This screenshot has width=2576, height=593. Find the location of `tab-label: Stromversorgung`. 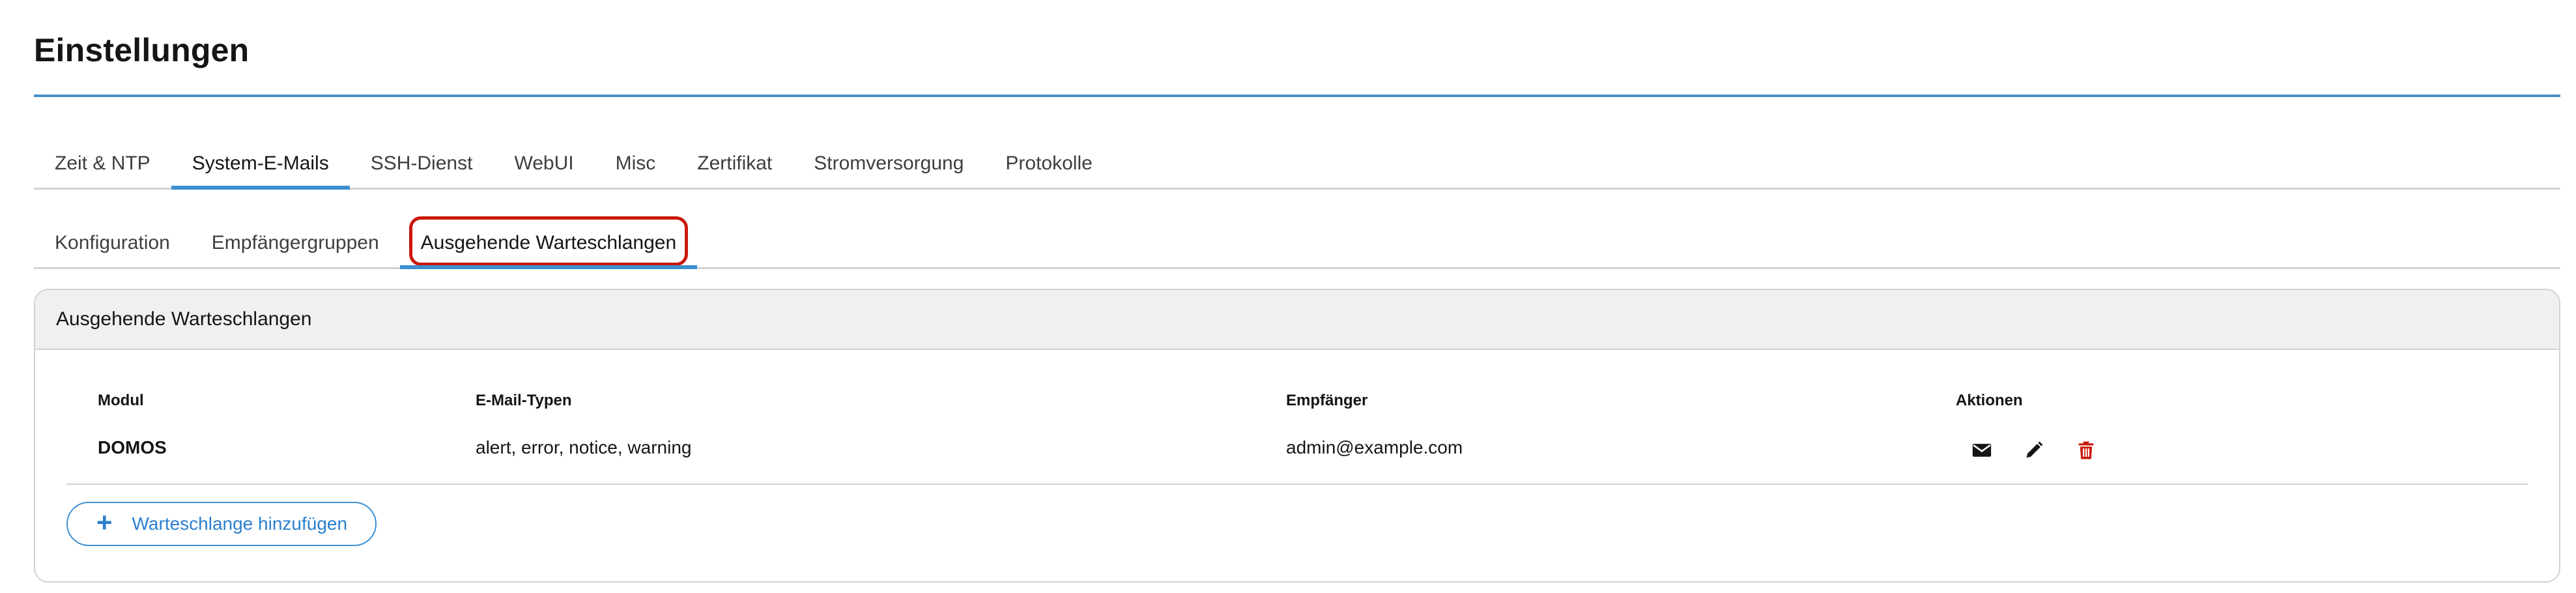

tab-label: Stromversorgung is located at coordinates (889, 163).